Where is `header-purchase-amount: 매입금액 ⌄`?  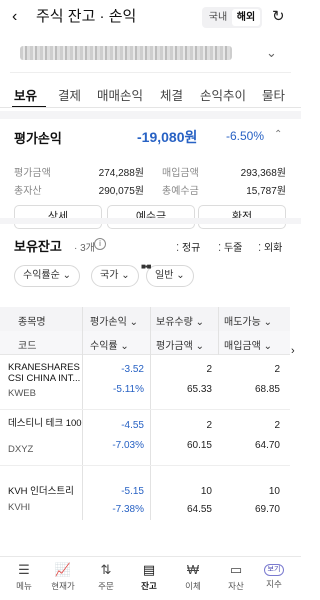 header-purchase-amount: 매입금액 ⌄ is located at coordinates (248, 344).